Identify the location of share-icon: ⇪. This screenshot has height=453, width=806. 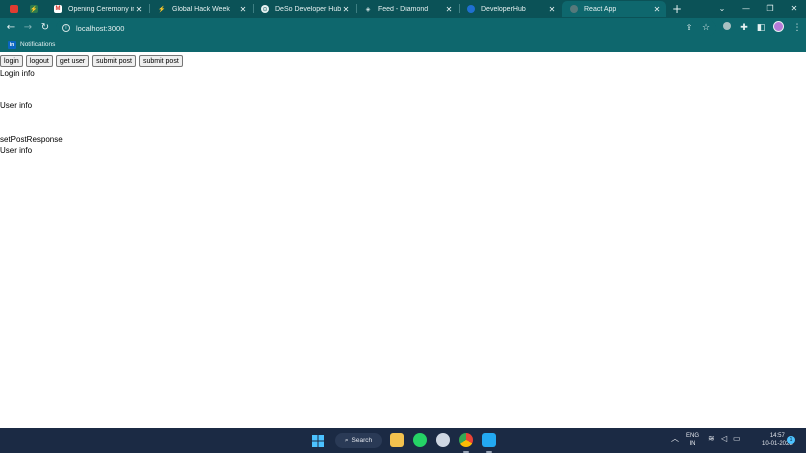
(689, 28).